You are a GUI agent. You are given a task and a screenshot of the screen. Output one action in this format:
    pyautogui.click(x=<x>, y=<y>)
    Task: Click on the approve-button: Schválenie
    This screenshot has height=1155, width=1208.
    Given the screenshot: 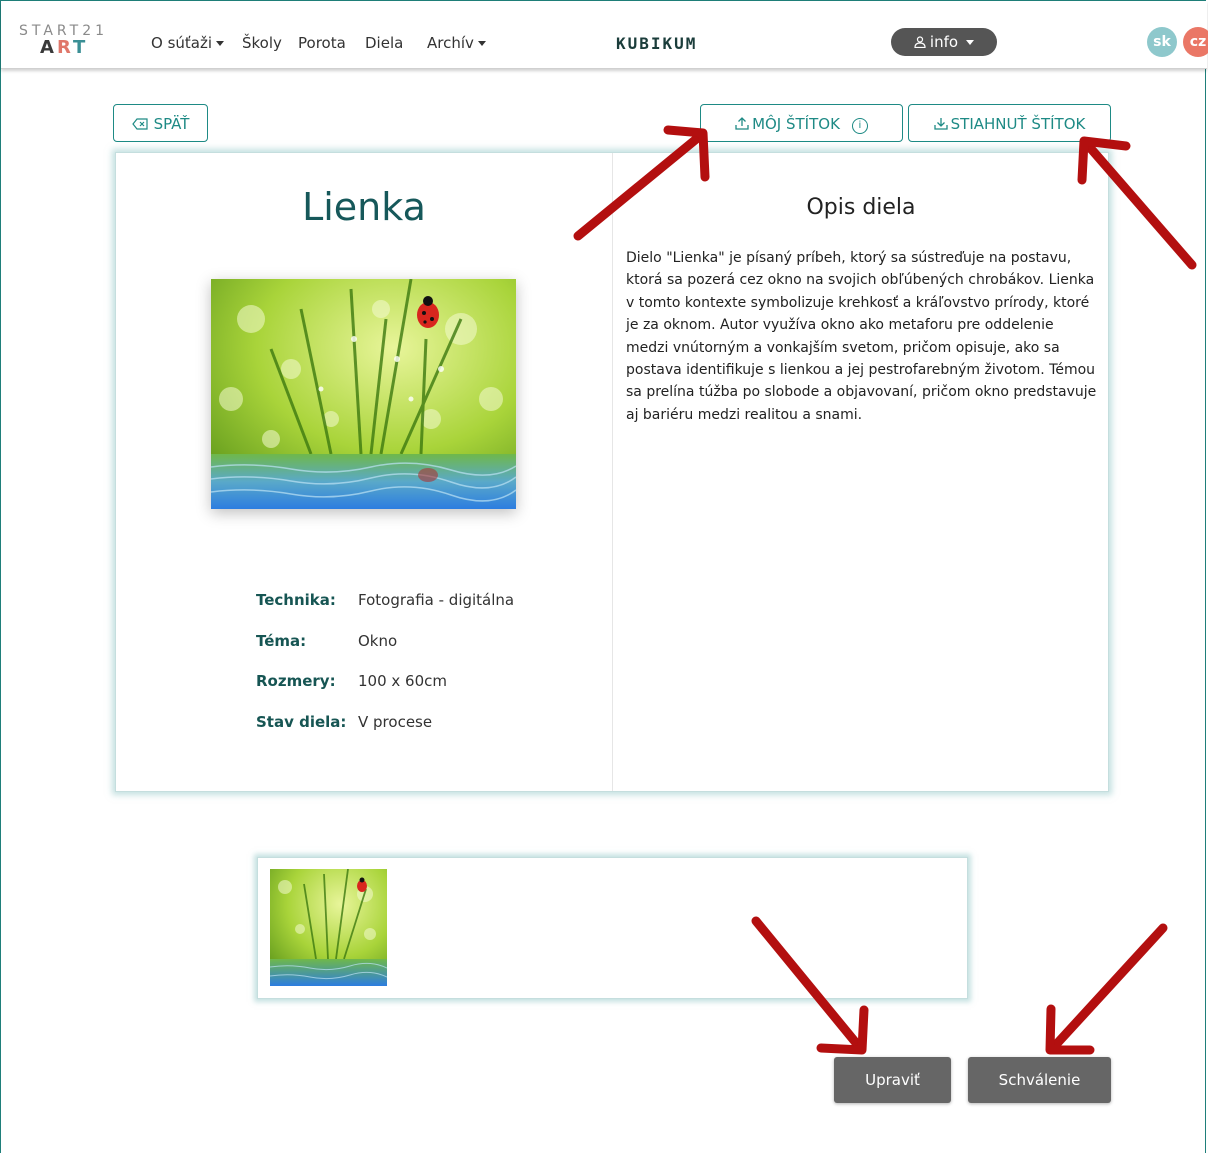 What is the action you would take?
    pyautogui.click(x=1039, y=1080)
    